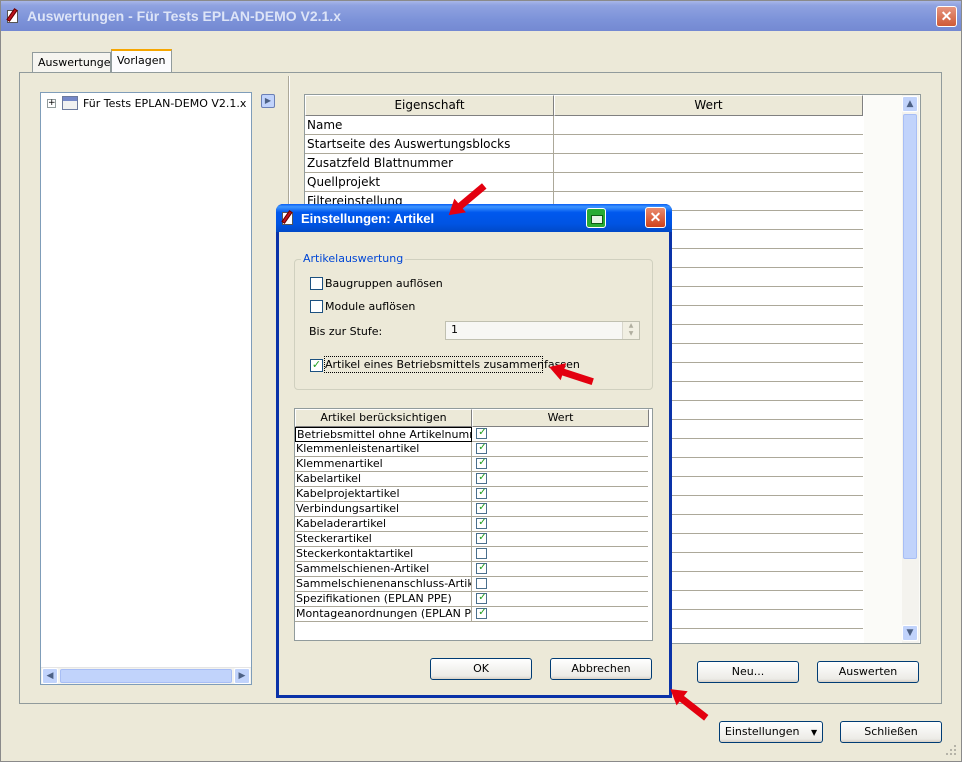  Describe the element at coordinates (771, 732) in the screenshot. I see `einstellungen-dropdown-button: Einstellungen ▼` at that location.